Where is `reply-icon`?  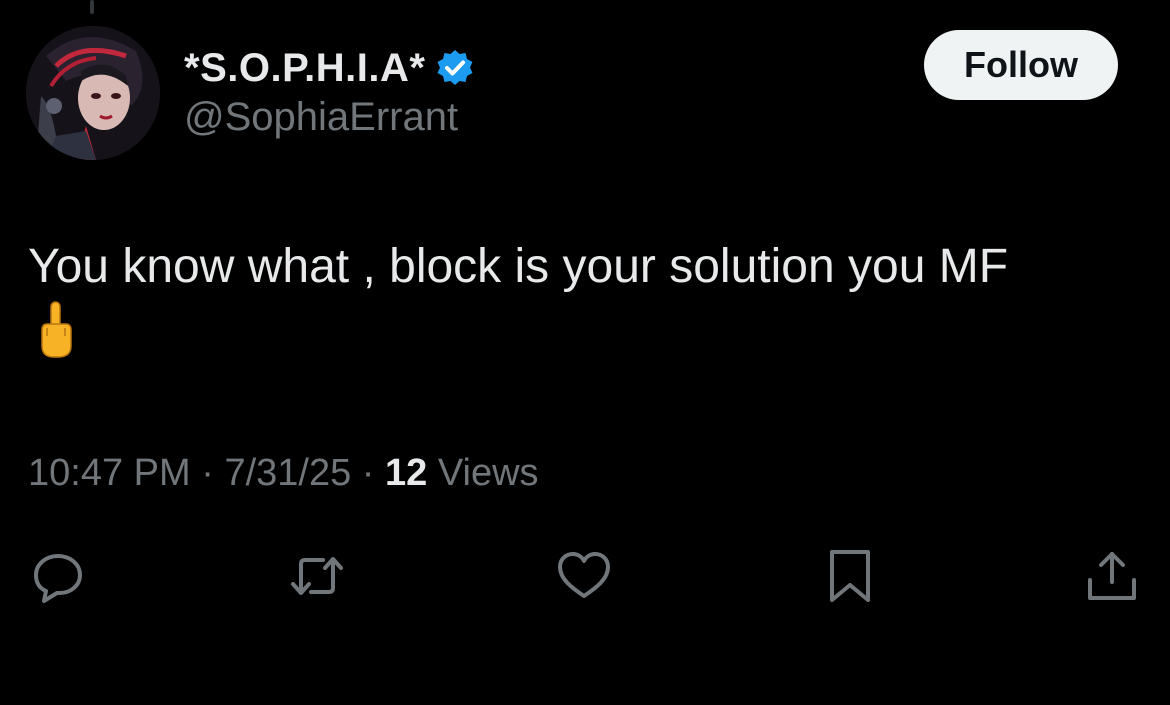
reply-icon is located at coordinates (58, 578).